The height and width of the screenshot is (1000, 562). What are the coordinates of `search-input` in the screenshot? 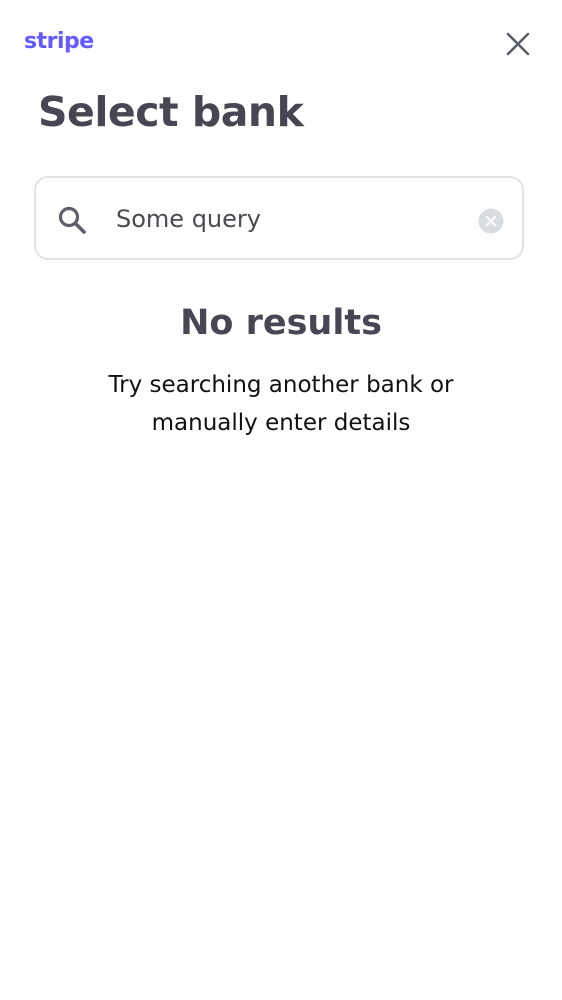 It's located at (286, 219).